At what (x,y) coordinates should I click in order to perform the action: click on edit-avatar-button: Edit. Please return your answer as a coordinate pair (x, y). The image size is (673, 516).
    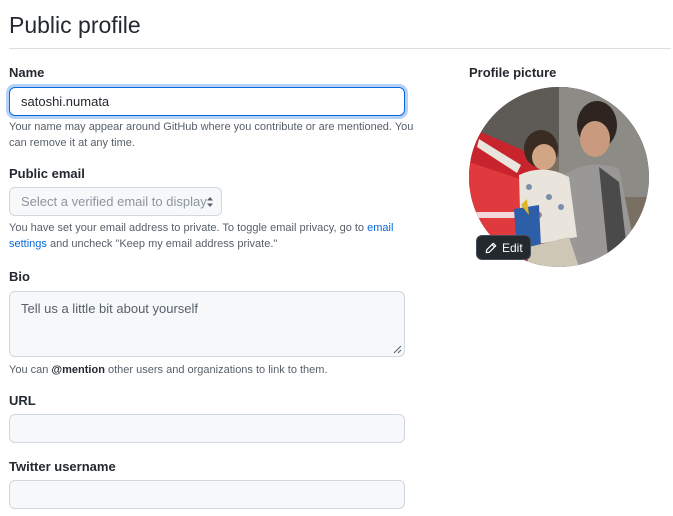
    Looking at the image, I should click on (503, 247).